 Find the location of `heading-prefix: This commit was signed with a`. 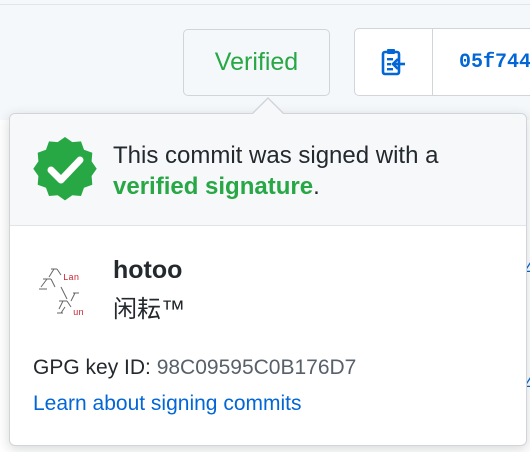

heading-prefix: This commit was signed with a is located at coordinates (276, 155).